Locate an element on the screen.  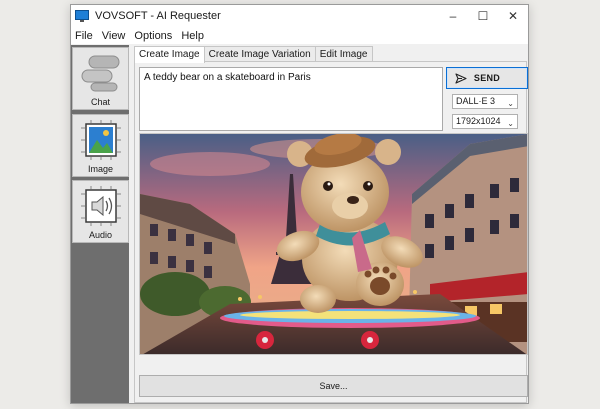
model-select: DALL·E 3 ⌄ is located at coordinates (485, 101).